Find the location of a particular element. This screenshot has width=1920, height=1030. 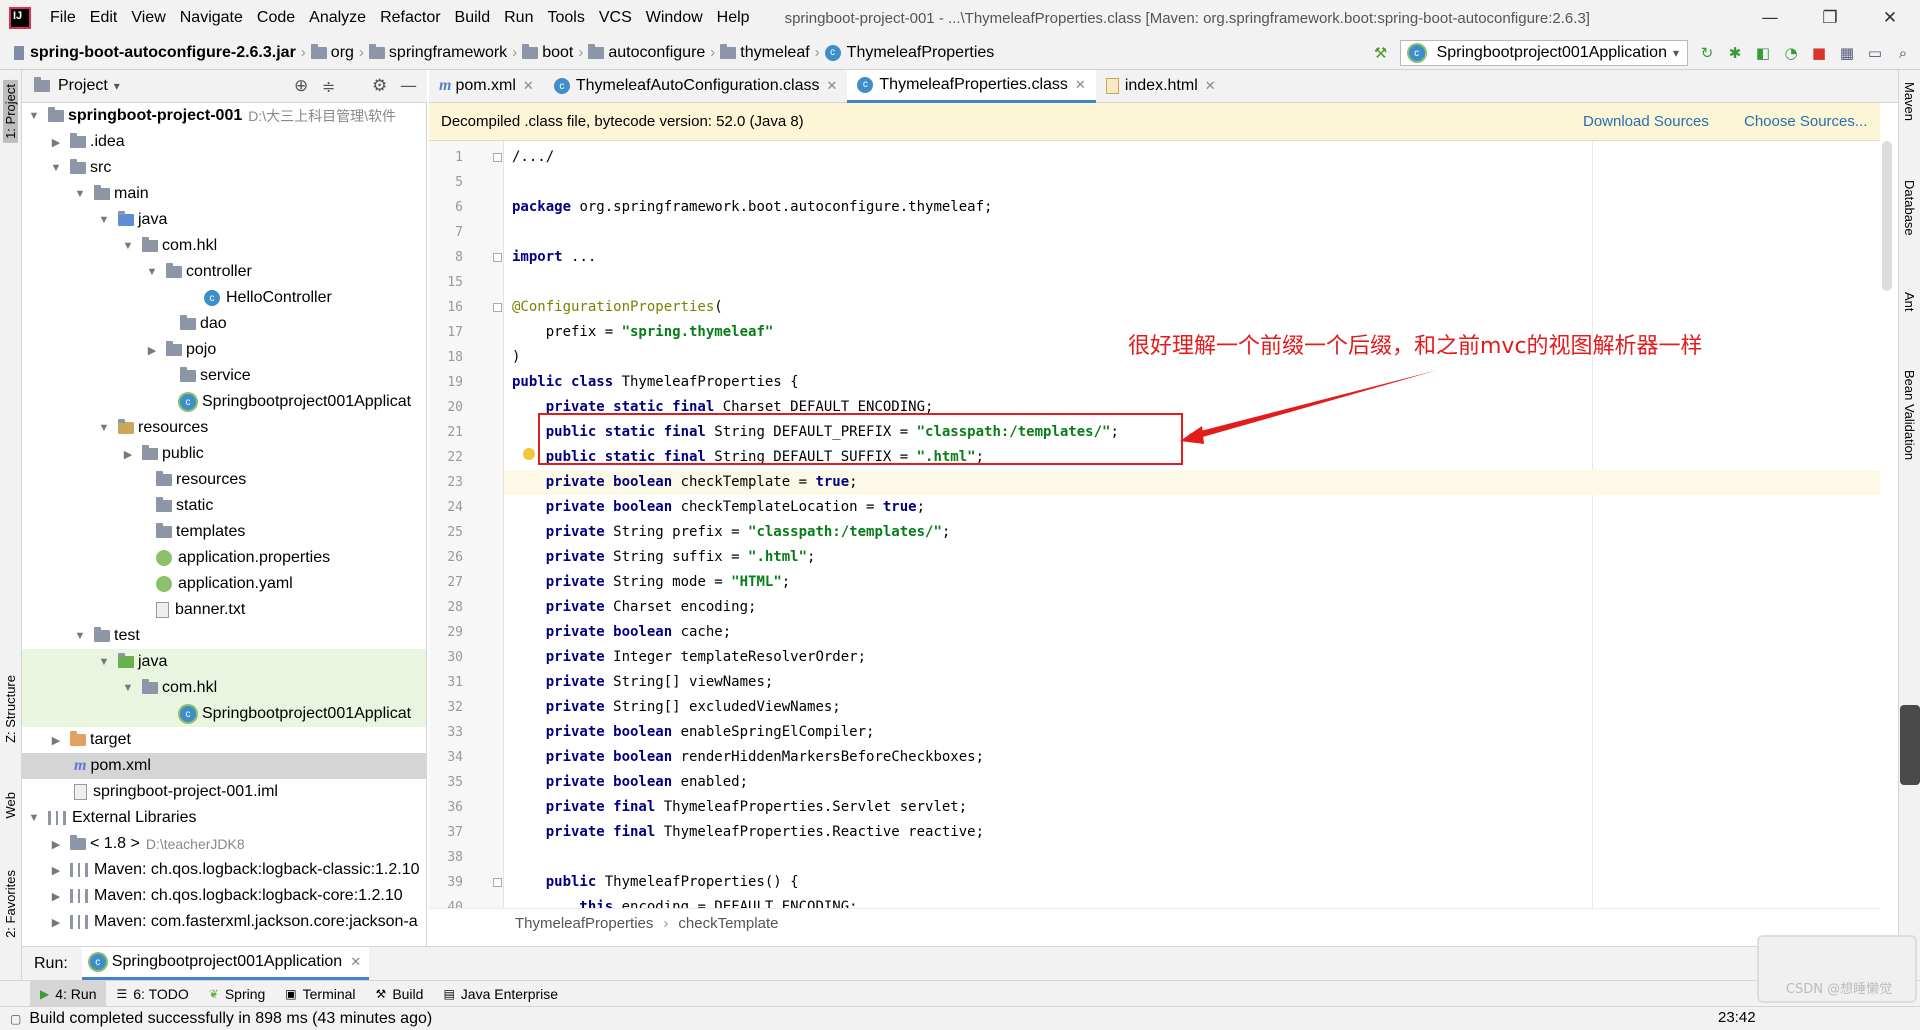

tree-node-templates: templates is located at coordinates (224, 532).